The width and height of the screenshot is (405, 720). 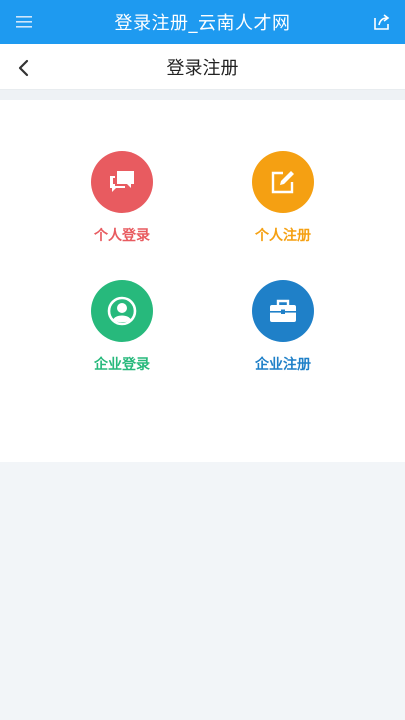 I want to click on user-circle-icon, so click(x=122, y=311).